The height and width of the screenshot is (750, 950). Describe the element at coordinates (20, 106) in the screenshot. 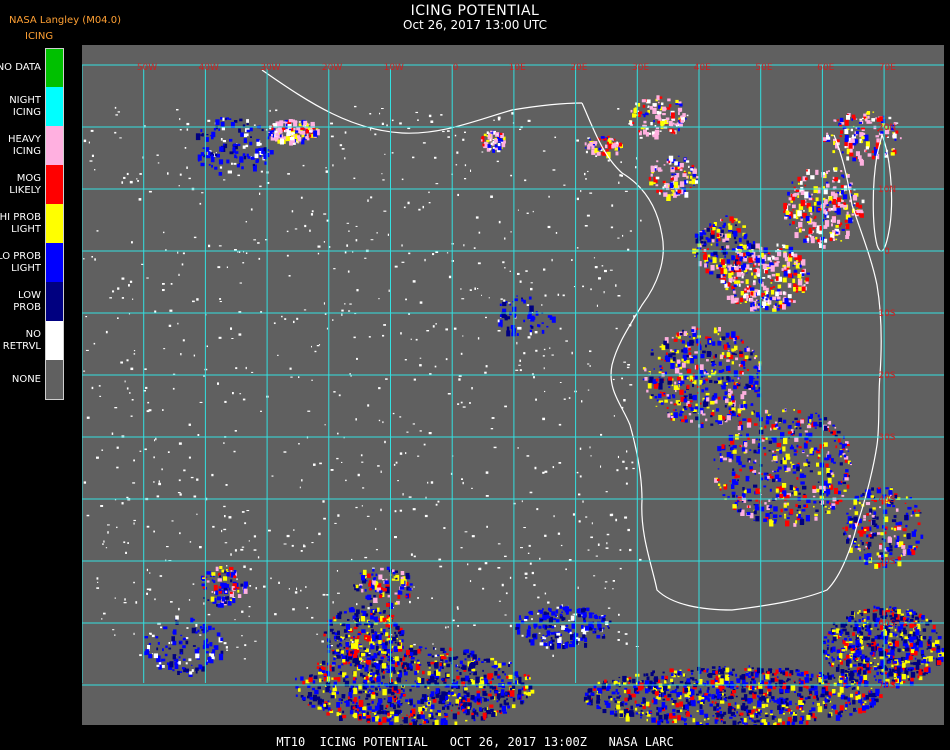

I see `legend-label: NIGHT ICING` at that location.